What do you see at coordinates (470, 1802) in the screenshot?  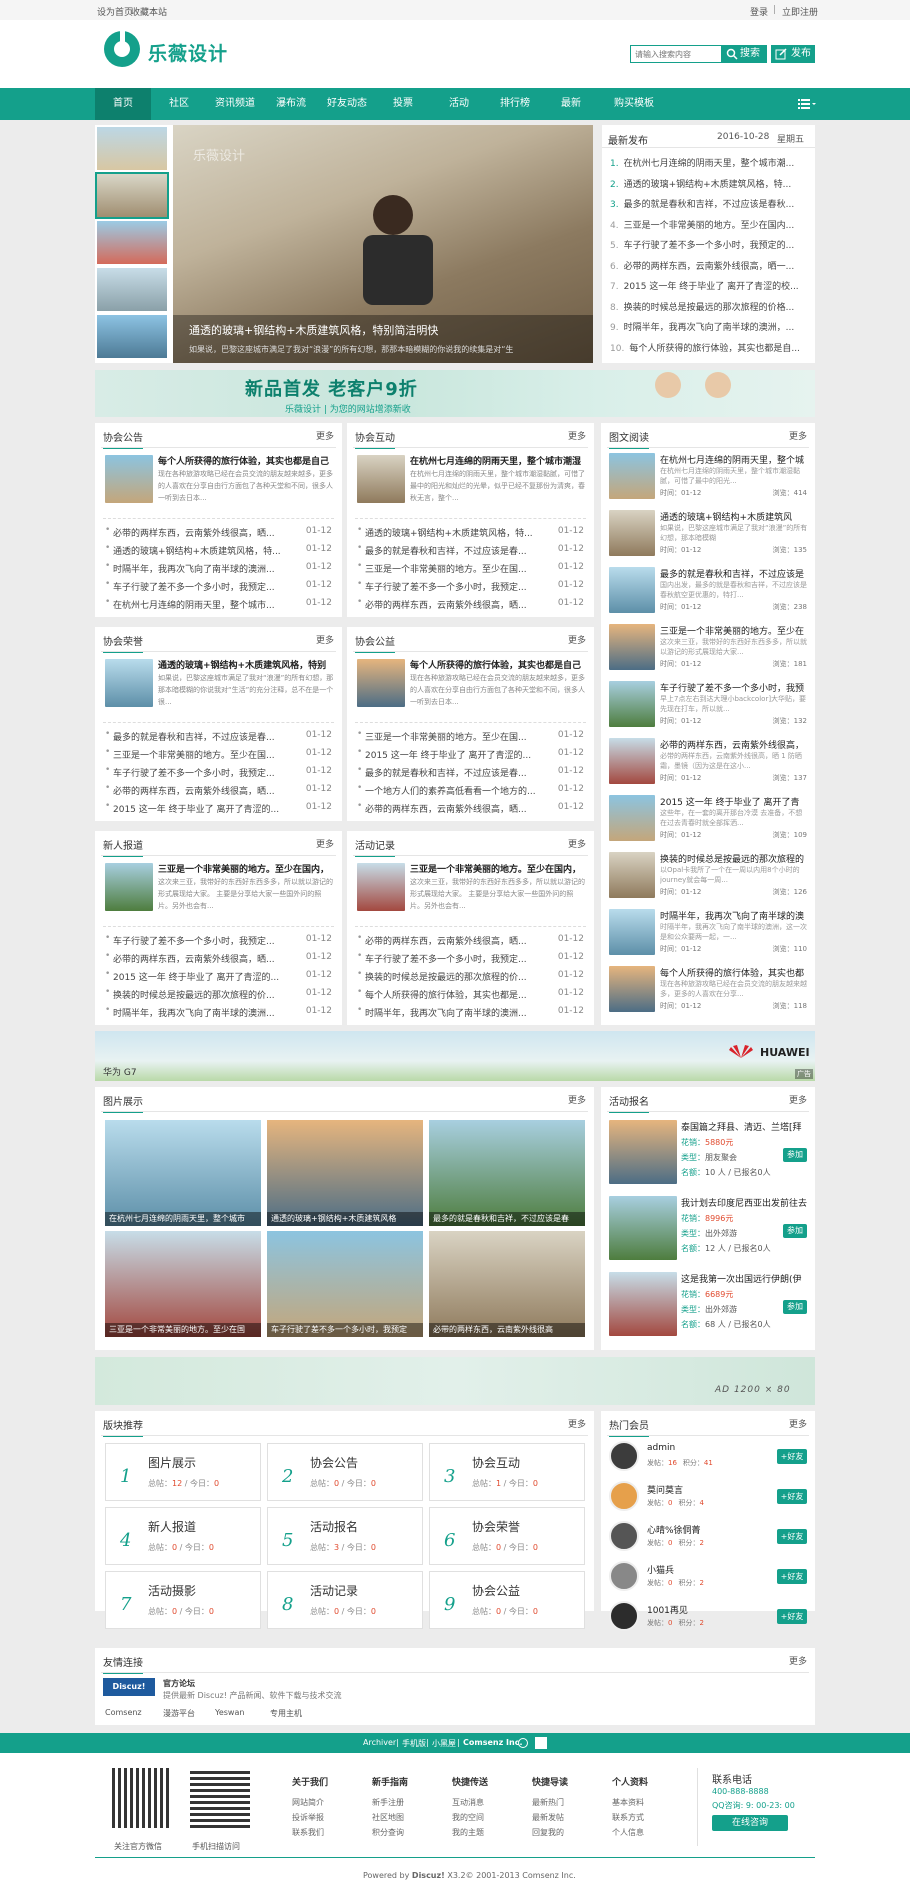 I see `footer-link: 互动消息` at bounding box center [470, 1802].